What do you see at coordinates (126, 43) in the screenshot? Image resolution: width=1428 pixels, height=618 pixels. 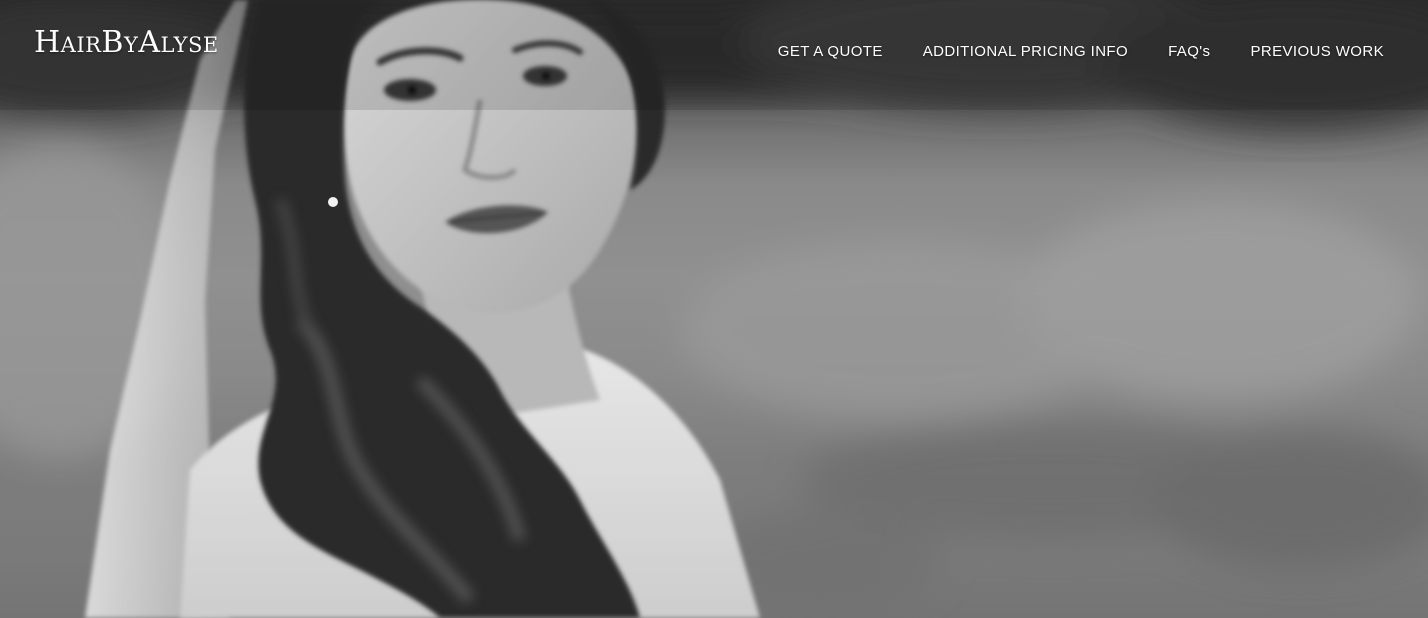 I see `site-logo: HairByAlyse` at bounding box center [126, 43].